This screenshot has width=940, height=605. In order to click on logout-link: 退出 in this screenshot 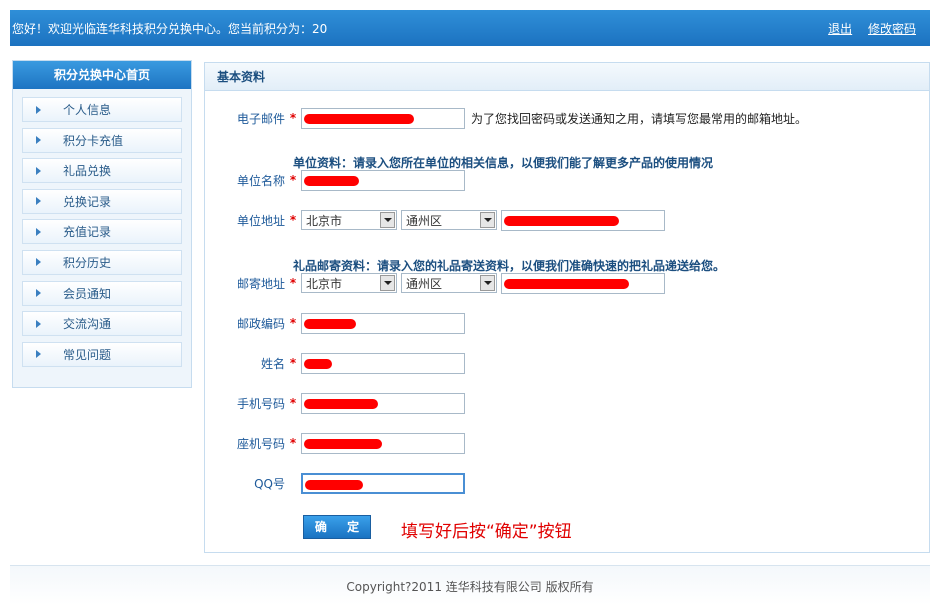, I will do `click(840, 29)`.